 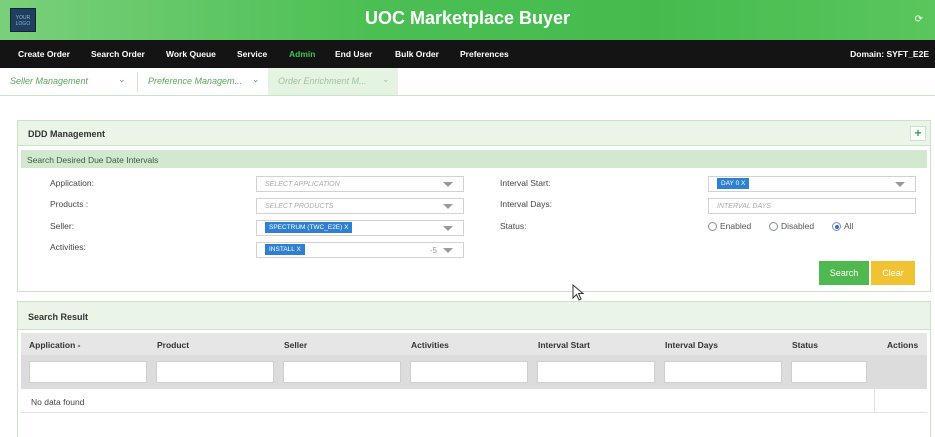 I want to click on seller-select: SPECTRUM (TWC_E2E) X, so click(x=360, y=228).